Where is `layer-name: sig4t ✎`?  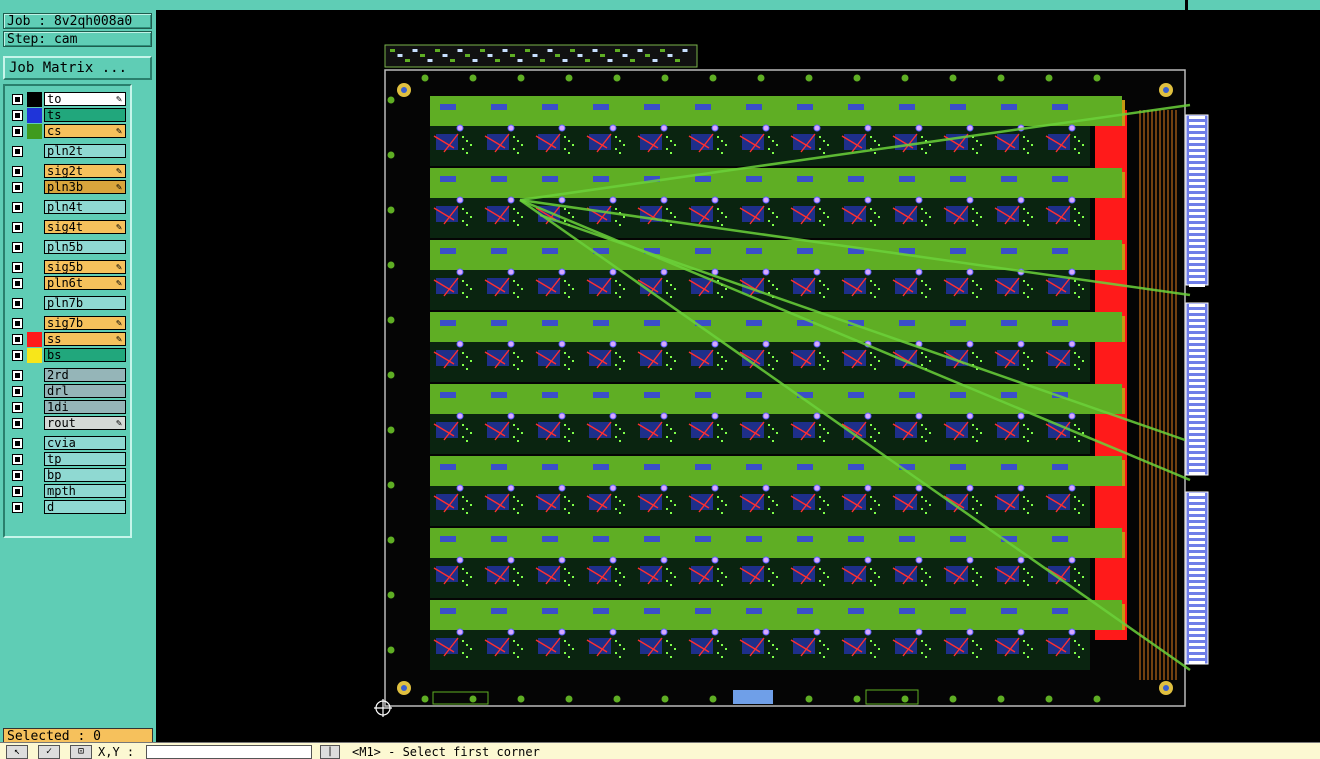
layer-name: sig4t ✎ is located at coordinates (85, 227).